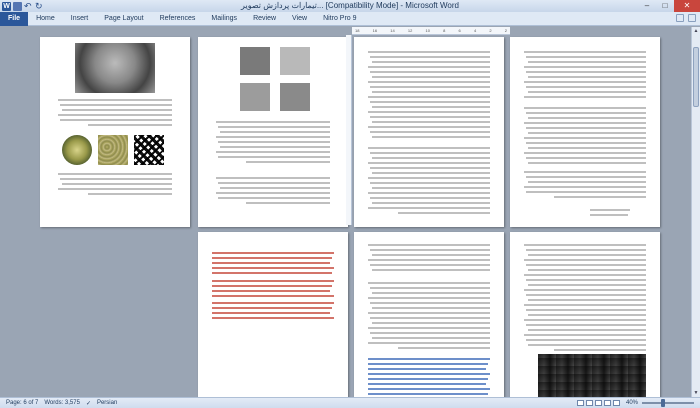 The height and width of the screenshot is (408, 700). Describe the element at coordinates (647, 6) in the screenshot. I see `minimize-button: –` at that location.